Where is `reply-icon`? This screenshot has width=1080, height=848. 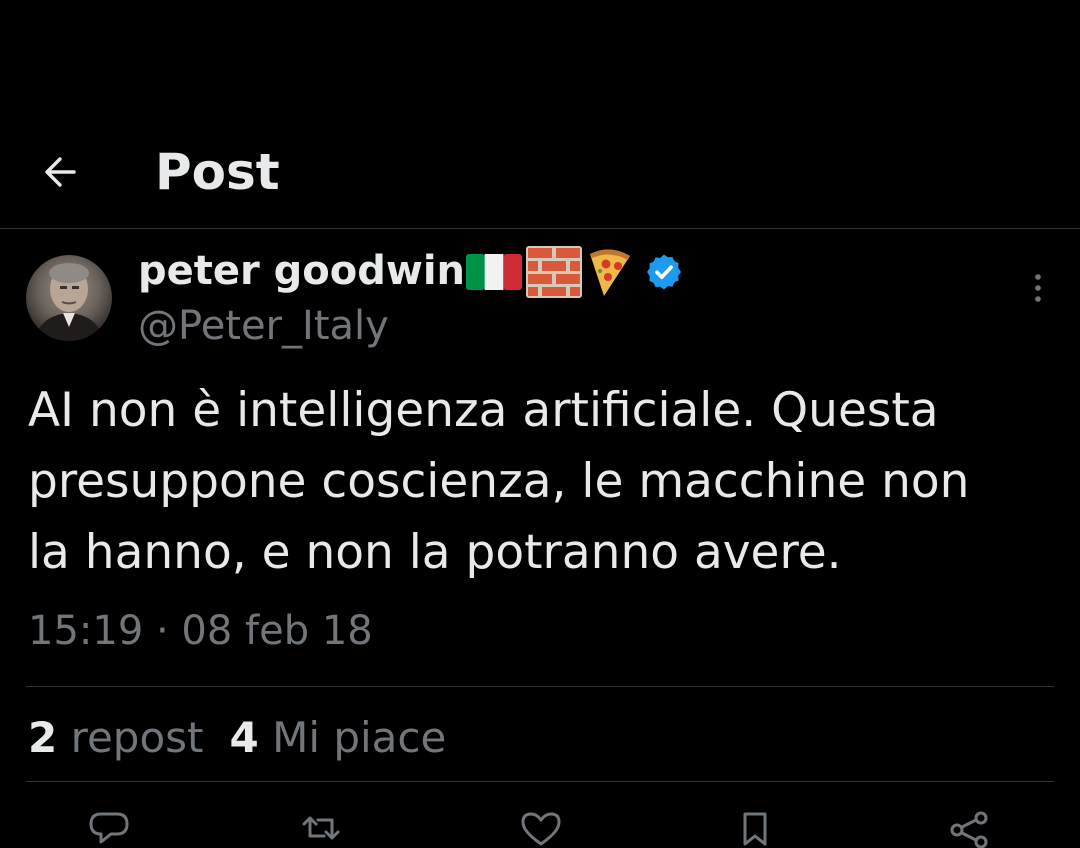
reply-icon is located at coordinates (109, 828).